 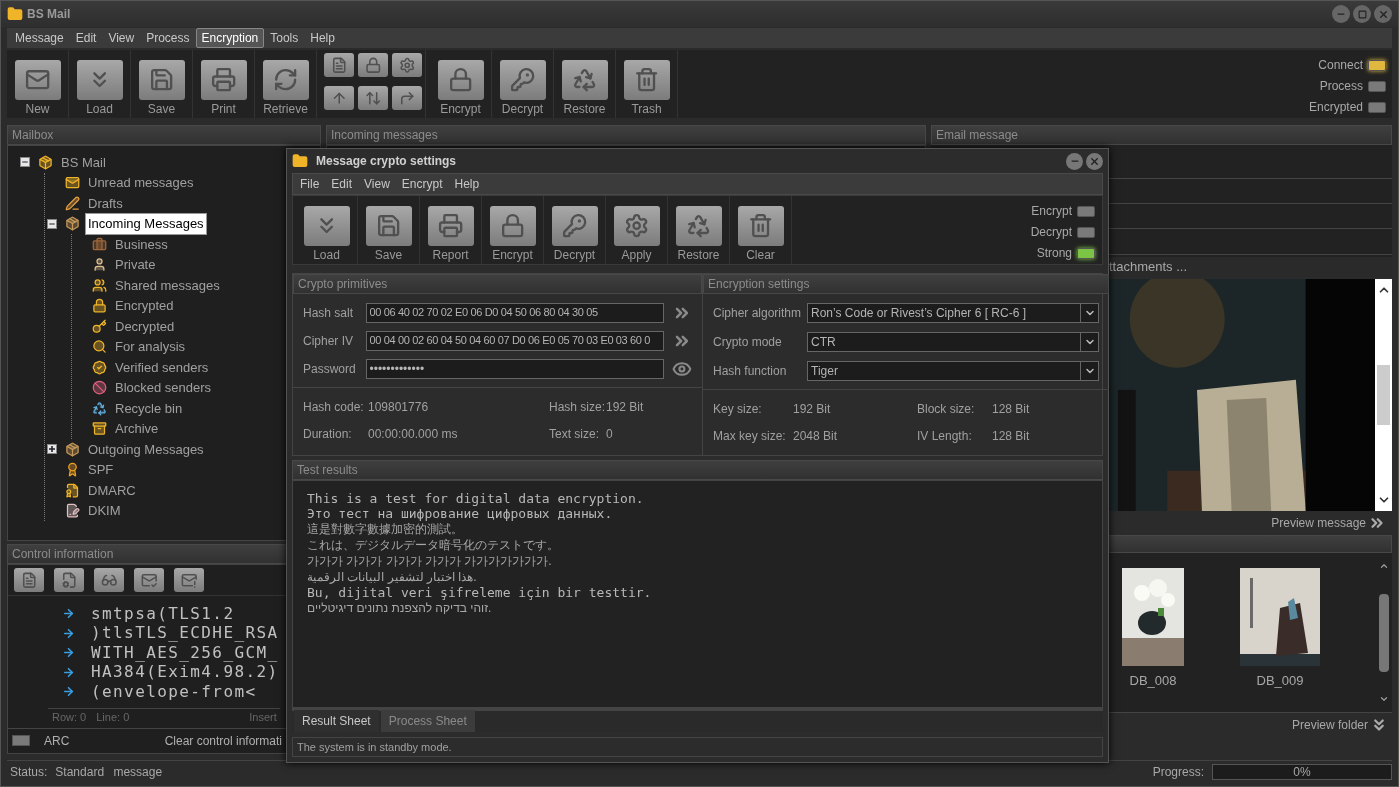 I want to click on menu-item: Encrypt, so click(x=422, y=184).